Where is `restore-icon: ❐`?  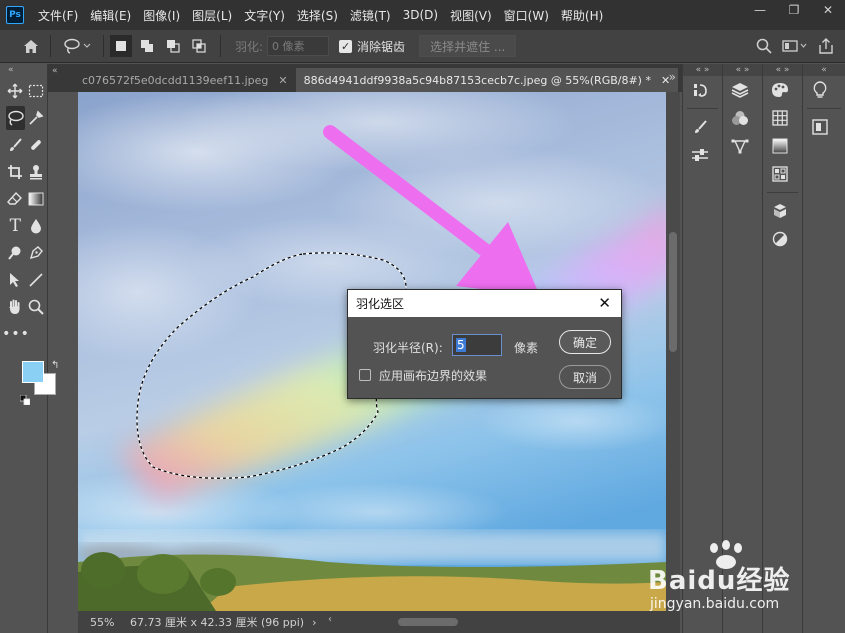
restore-icon: ❐ is located at coordinates (794, 10).